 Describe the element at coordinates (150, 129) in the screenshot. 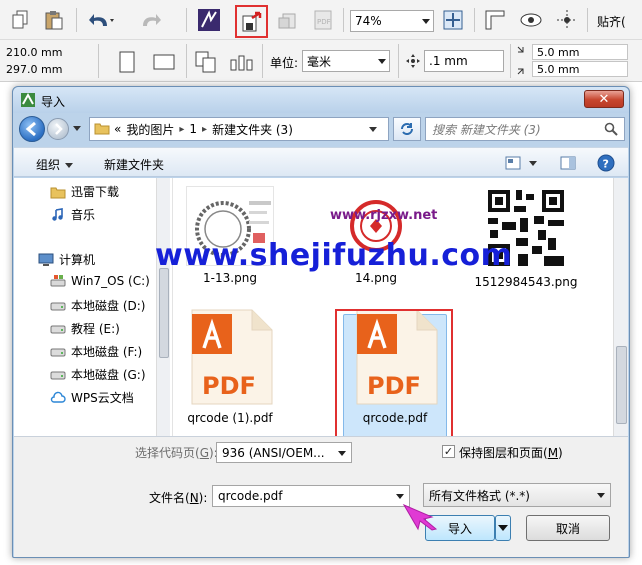

I see `address-part-pictures: 我的图片` at that location.